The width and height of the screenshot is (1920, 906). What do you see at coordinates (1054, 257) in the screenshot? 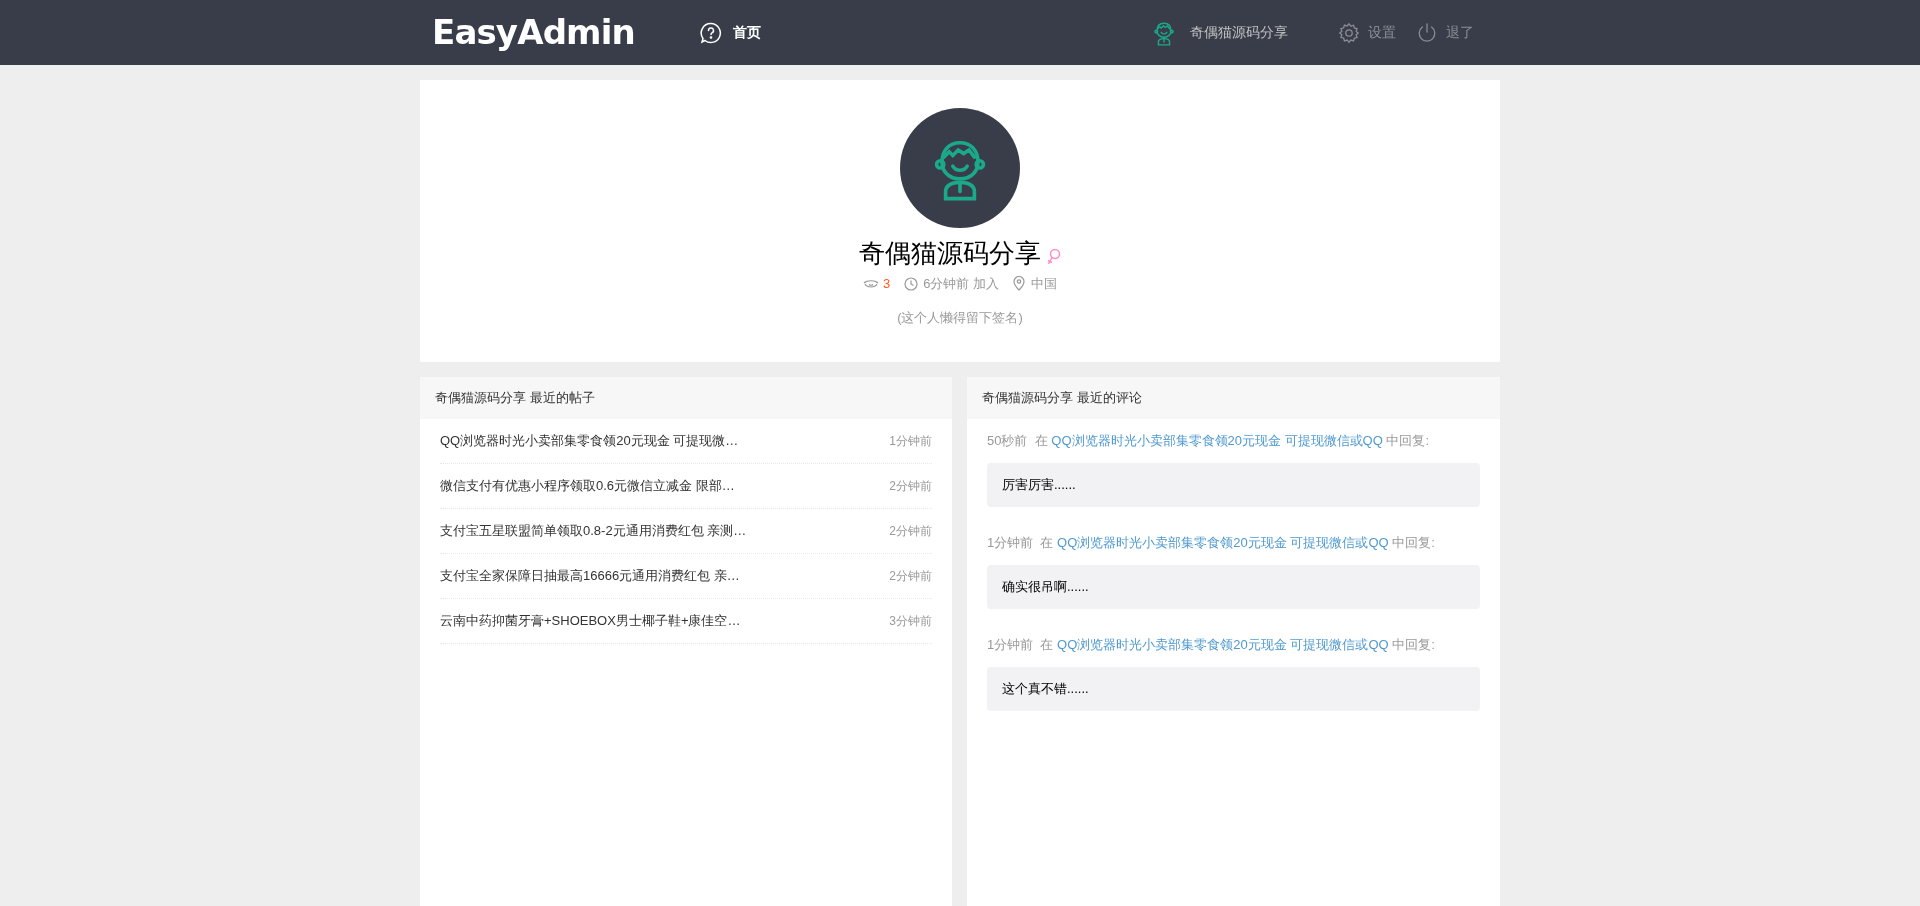
I see `female-icon` at bounding box center [1054, 257].